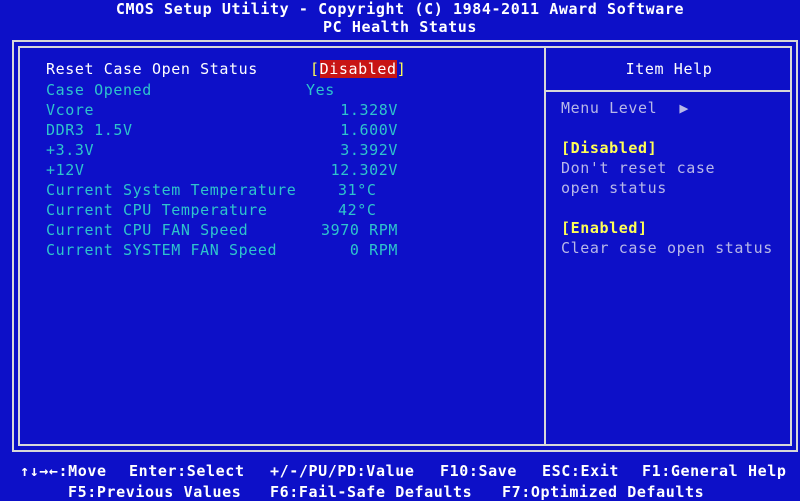 This screenshot has width=800, height=501. What do you see at coordinates (155, 492) in the screenshot?
I see `key-hint-previous-values: F5:Previous Values` at bounding box center [155, 492].